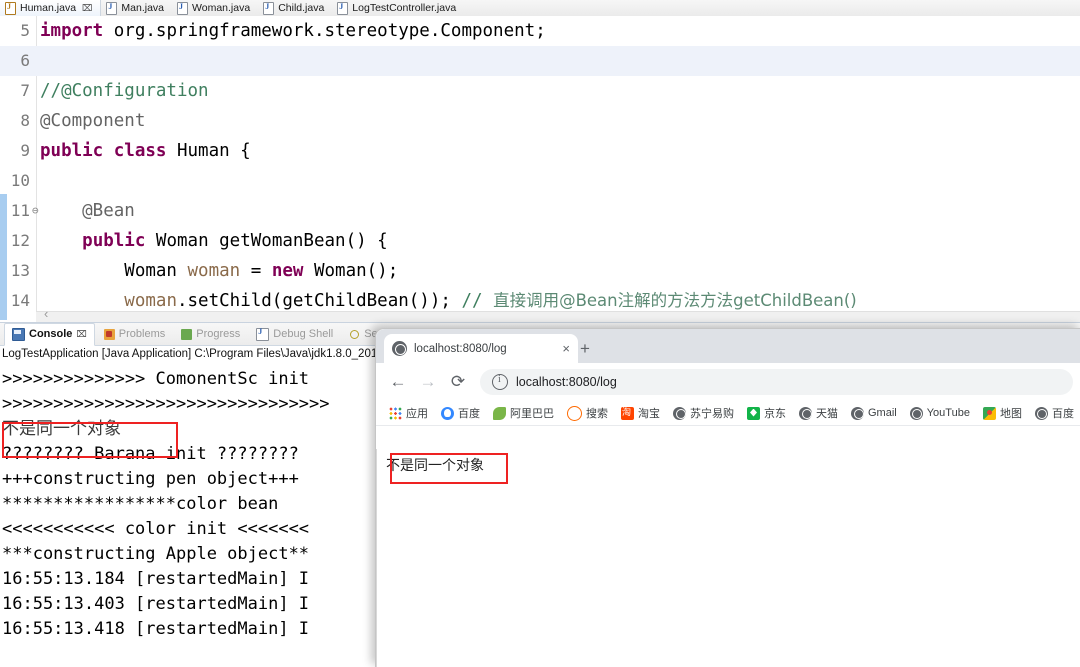 The image size is (1080, 667). Describe the element at coordinates (532, 414) in the screenshot. I see `bookmark-label: 阿里巴巴` at that location.